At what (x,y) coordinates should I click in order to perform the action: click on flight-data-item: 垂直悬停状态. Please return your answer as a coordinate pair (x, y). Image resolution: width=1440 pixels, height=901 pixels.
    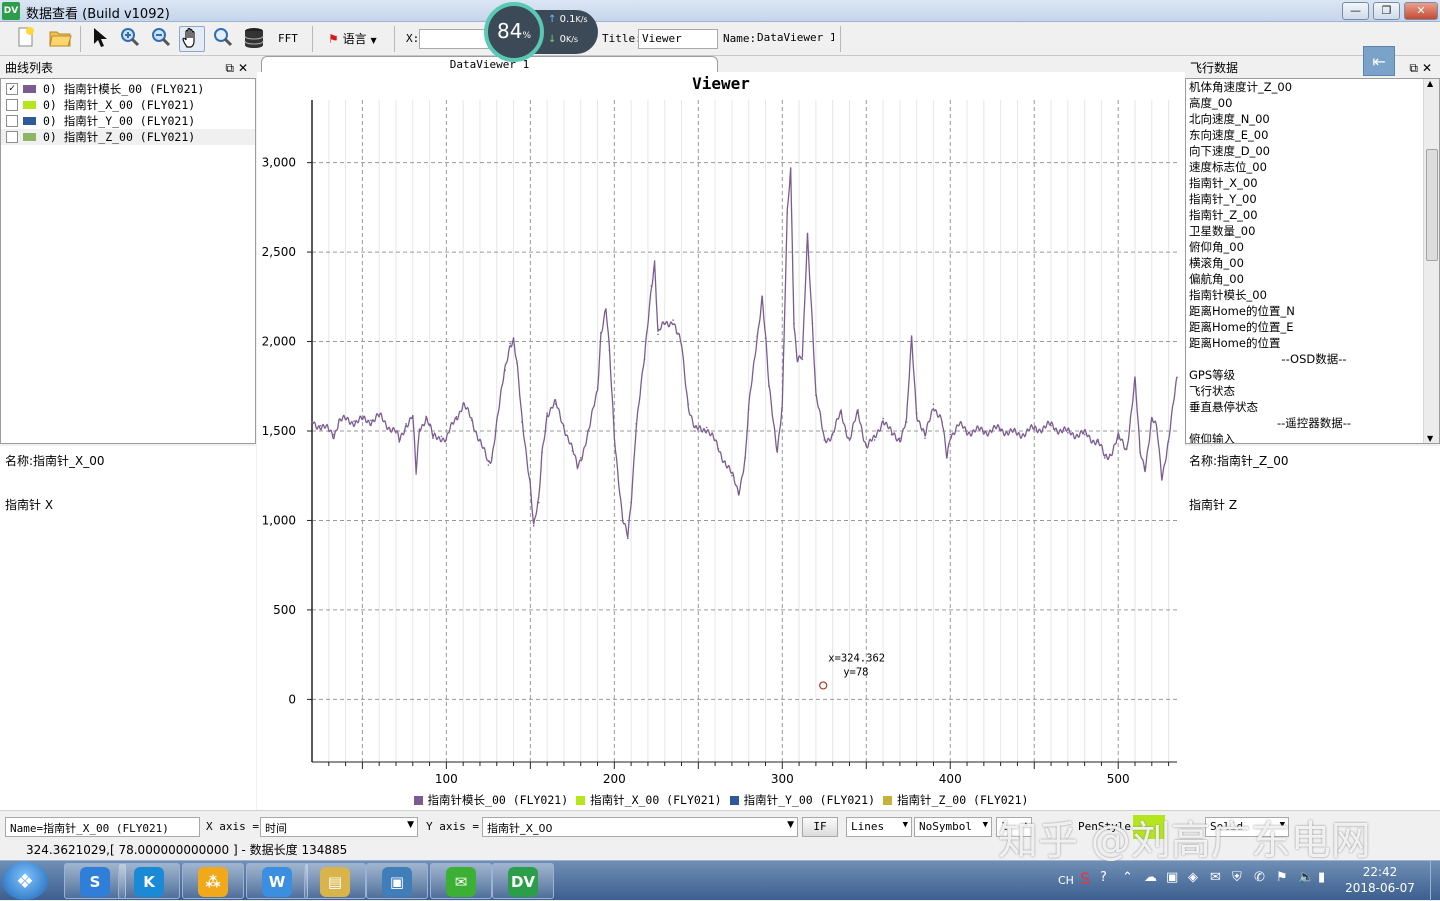
    Looking at the image, I should click on (1312, 407).